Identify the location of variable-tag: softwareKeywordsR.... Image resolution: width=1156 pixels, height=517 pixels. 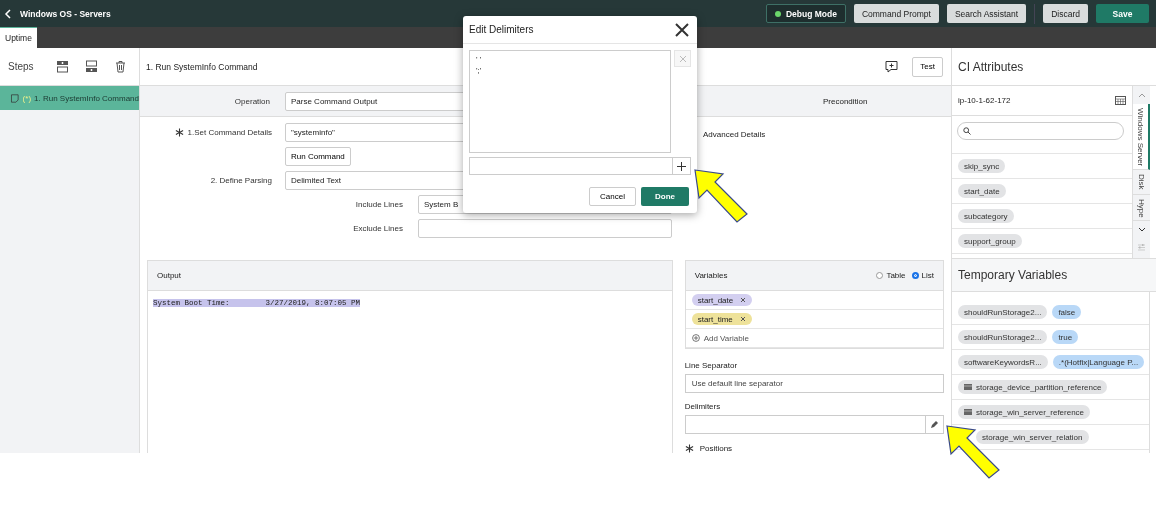
(1003, 362).